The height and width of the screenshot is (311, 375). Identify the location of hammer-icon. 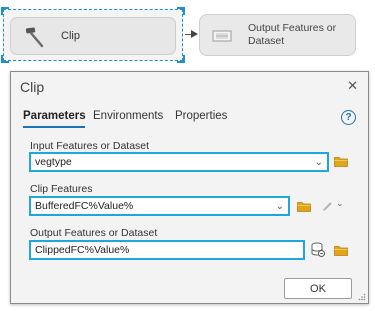
(34, 37).